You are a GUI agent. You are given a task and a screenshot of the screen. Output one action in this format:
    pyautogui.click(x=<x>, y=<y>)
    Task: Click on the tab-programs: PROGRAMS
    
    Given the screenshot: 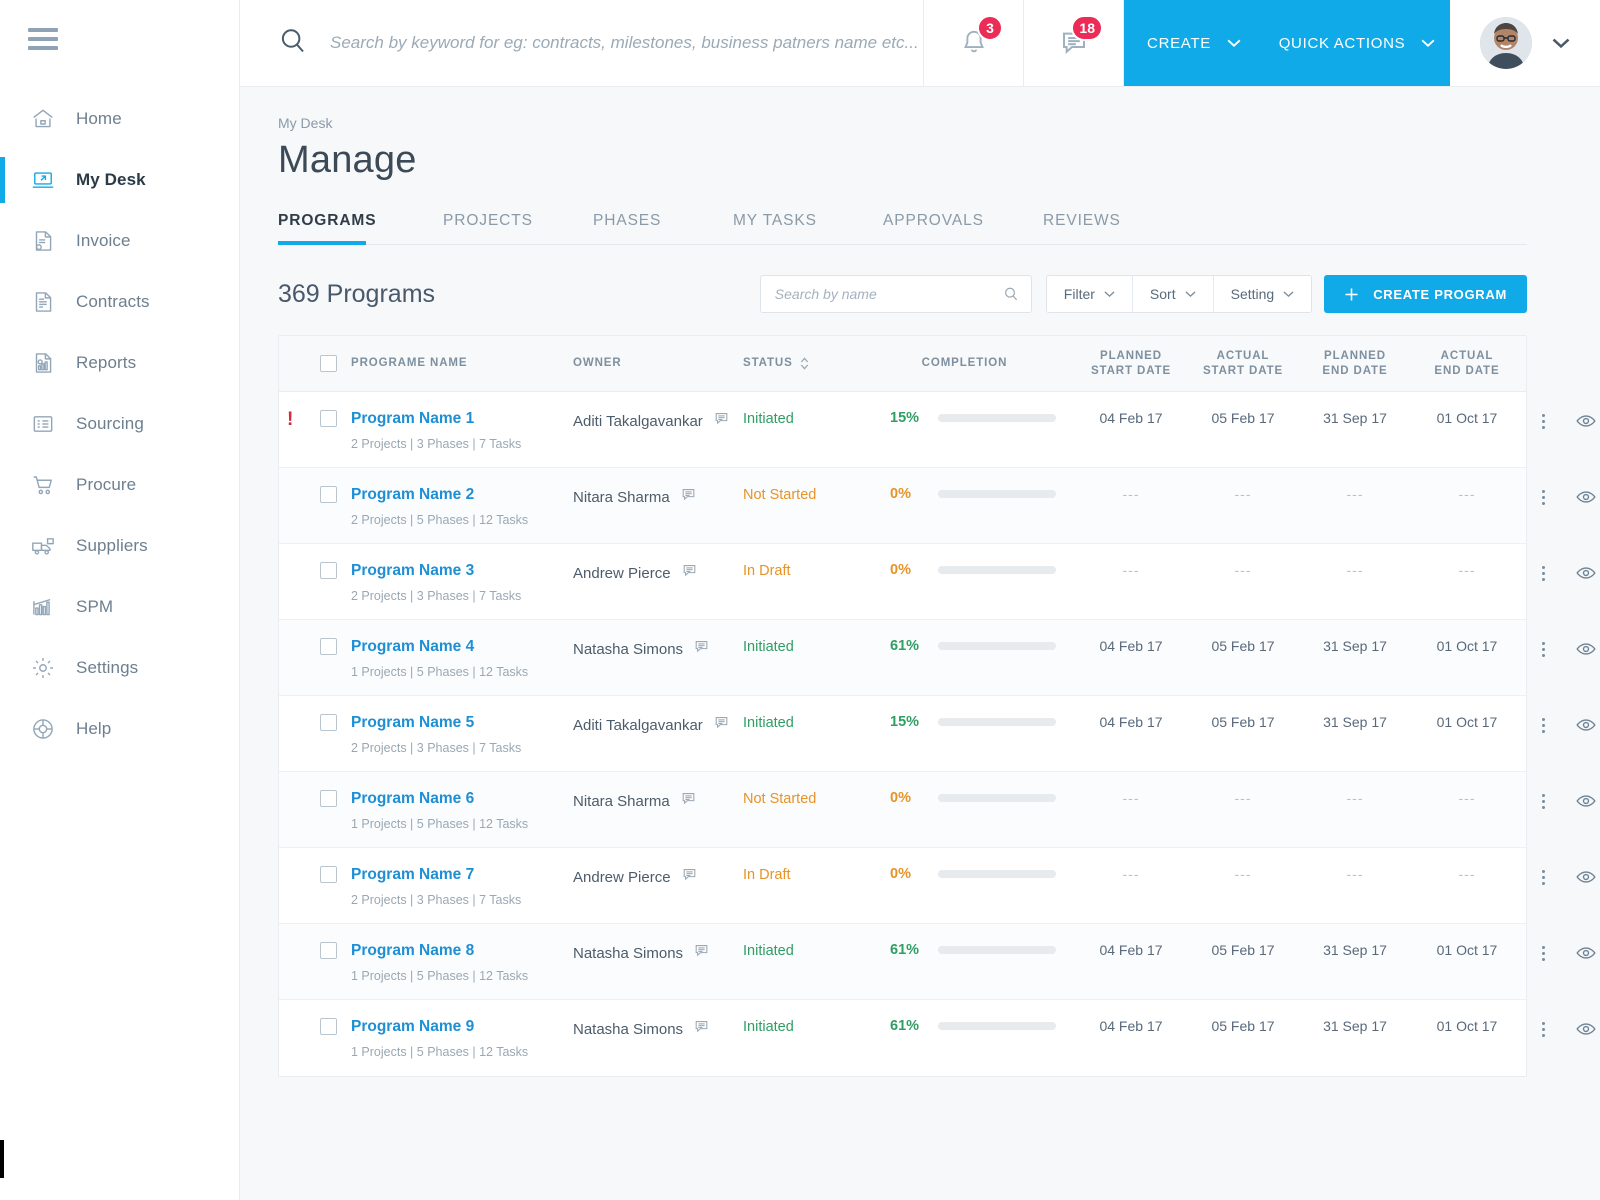 What is the action you would take?
    pyautogui.click(x=360, y=228)
    